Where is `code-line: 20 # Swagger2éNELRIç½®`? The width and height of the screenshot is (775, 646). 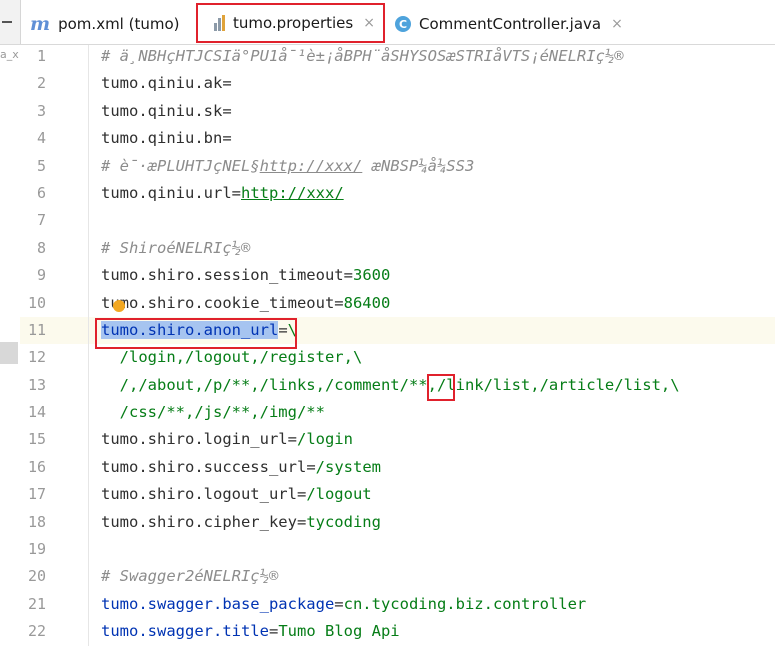 code-line: 20 # Swagger2éNELRIç½® is located at coordinates (387, 576).